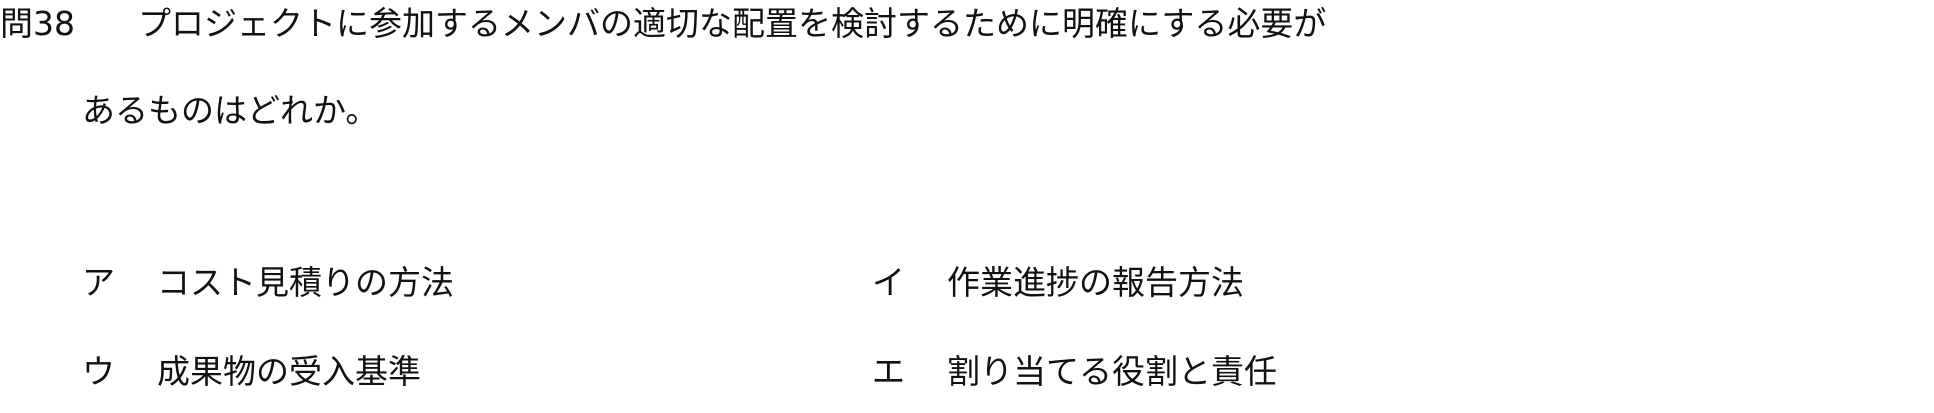 The width and height of the screenshot is (1934, 413). What do you see at coordinates (1095, 282) in the screenshot?
I see `choice-b-text: 作業進捗の報告方法` at bounding box center [1095, 282].